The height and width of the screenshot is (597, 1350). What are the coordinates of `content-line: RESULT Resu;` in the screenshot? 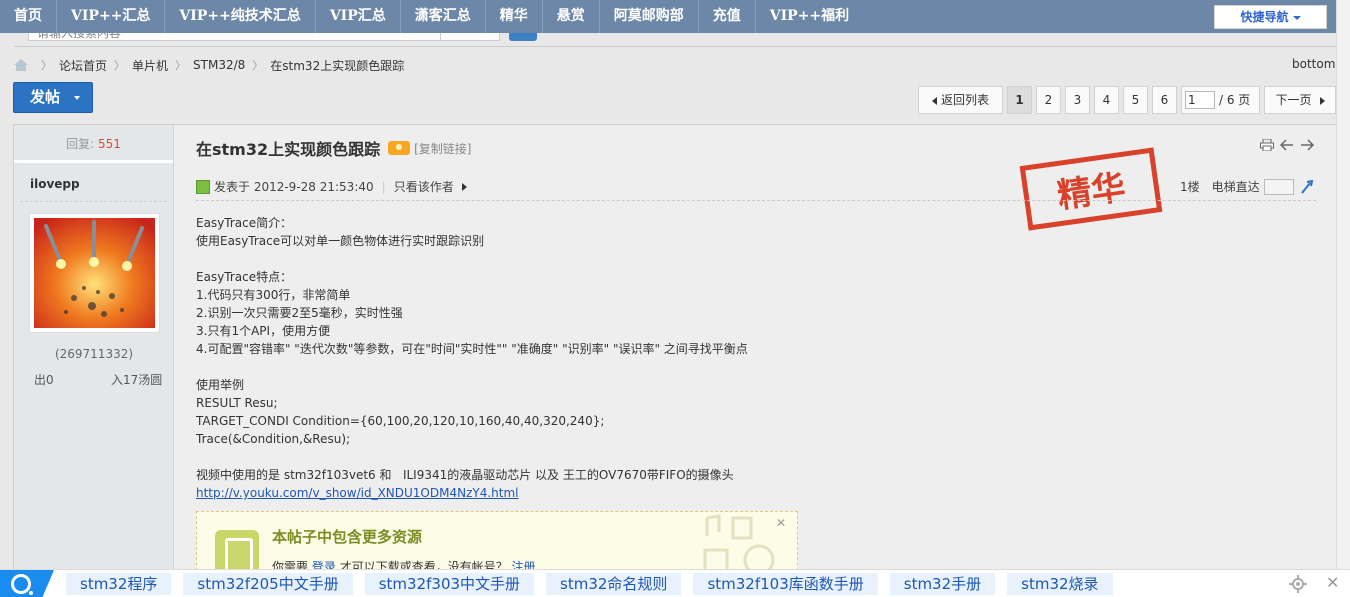 It's located at (237, 403).